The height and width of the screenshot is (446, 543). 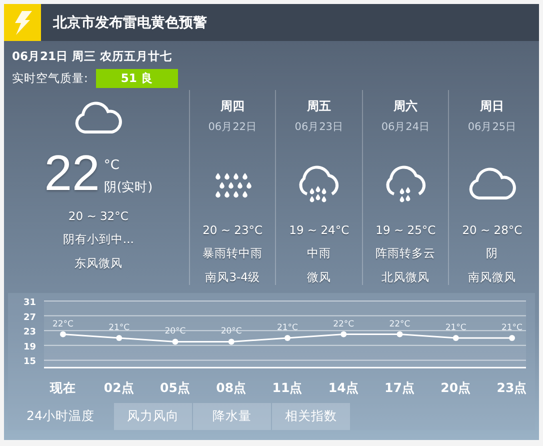 What do you see at coordinates (406, 253) in the screenshot?
I see `weather-text: 阵雨转多云` at bounding box center [406, 253].